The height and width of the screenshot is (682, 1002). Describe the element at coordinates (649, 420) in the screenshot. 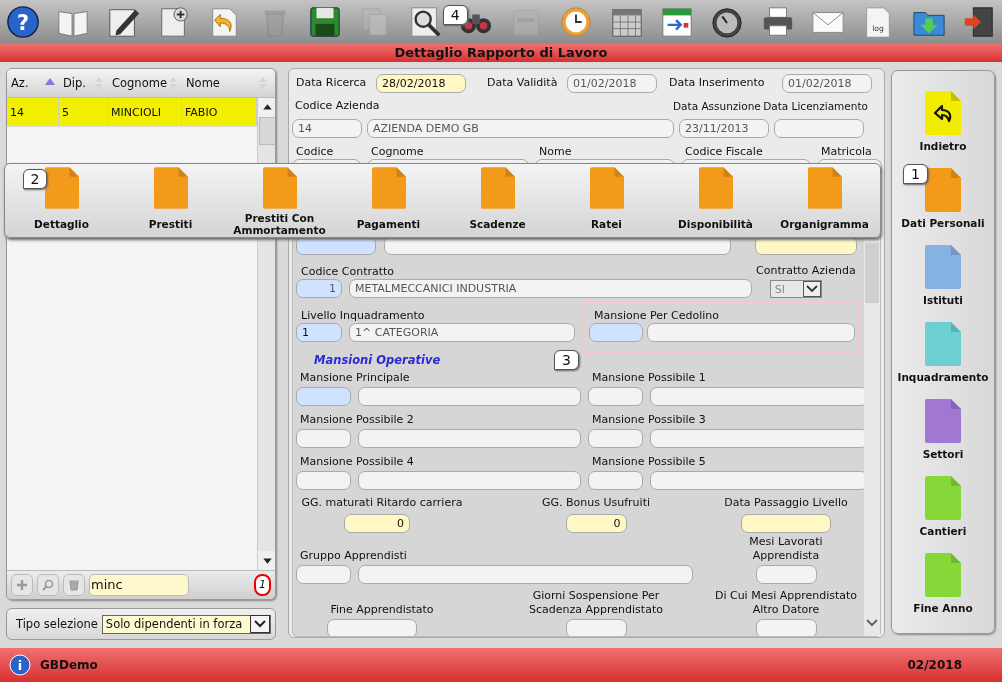

I see `field-label: Mansione Possibile 3` at that location.